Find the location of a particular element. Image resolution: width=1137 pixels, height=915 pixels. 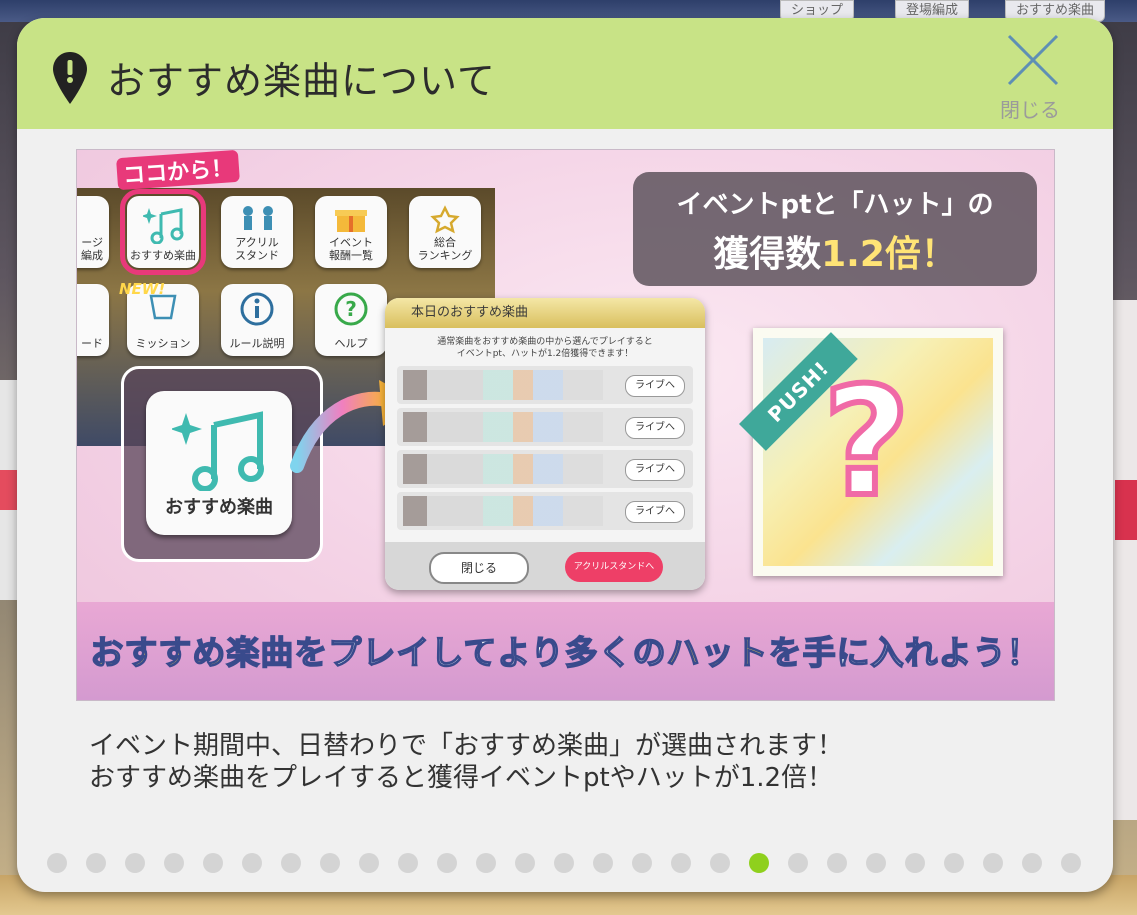

close-button: 閉じる is located at coordinates (1030, 77).